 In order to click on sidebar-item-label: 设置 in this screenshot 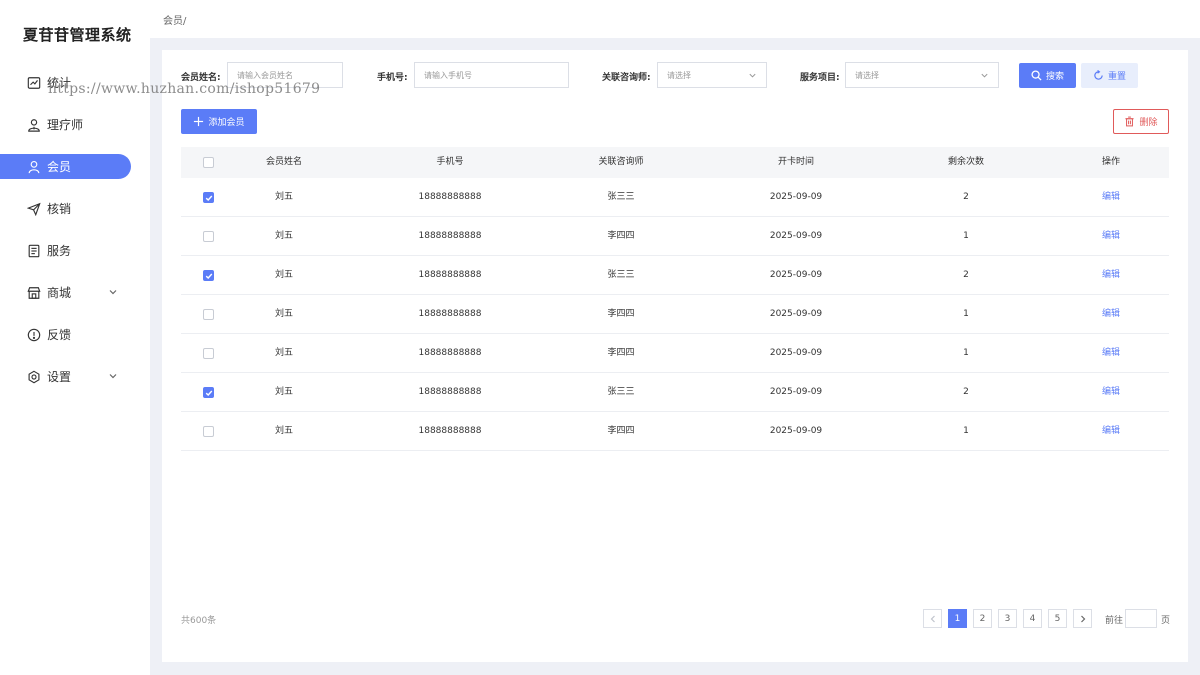, I will do `click(59, 377)`.